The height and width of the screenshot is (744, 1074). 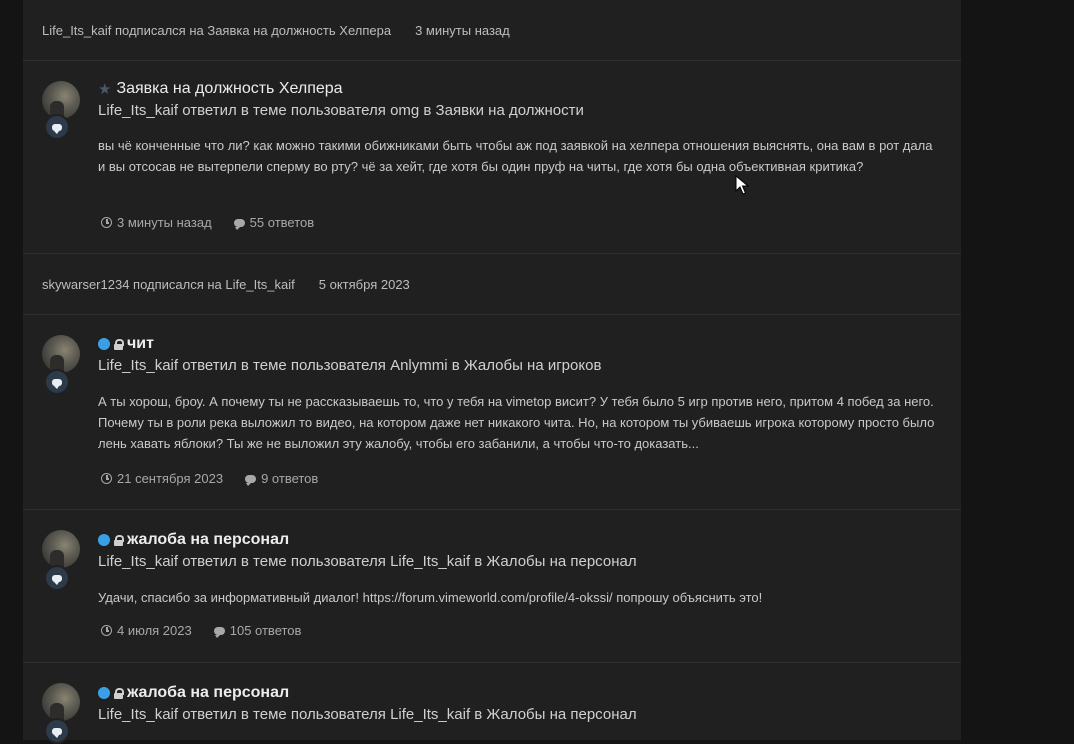 What do you see at coordinates (105, 89) in the screenshot?
I see `star-icon: ★` at bounding box center [105, 89].